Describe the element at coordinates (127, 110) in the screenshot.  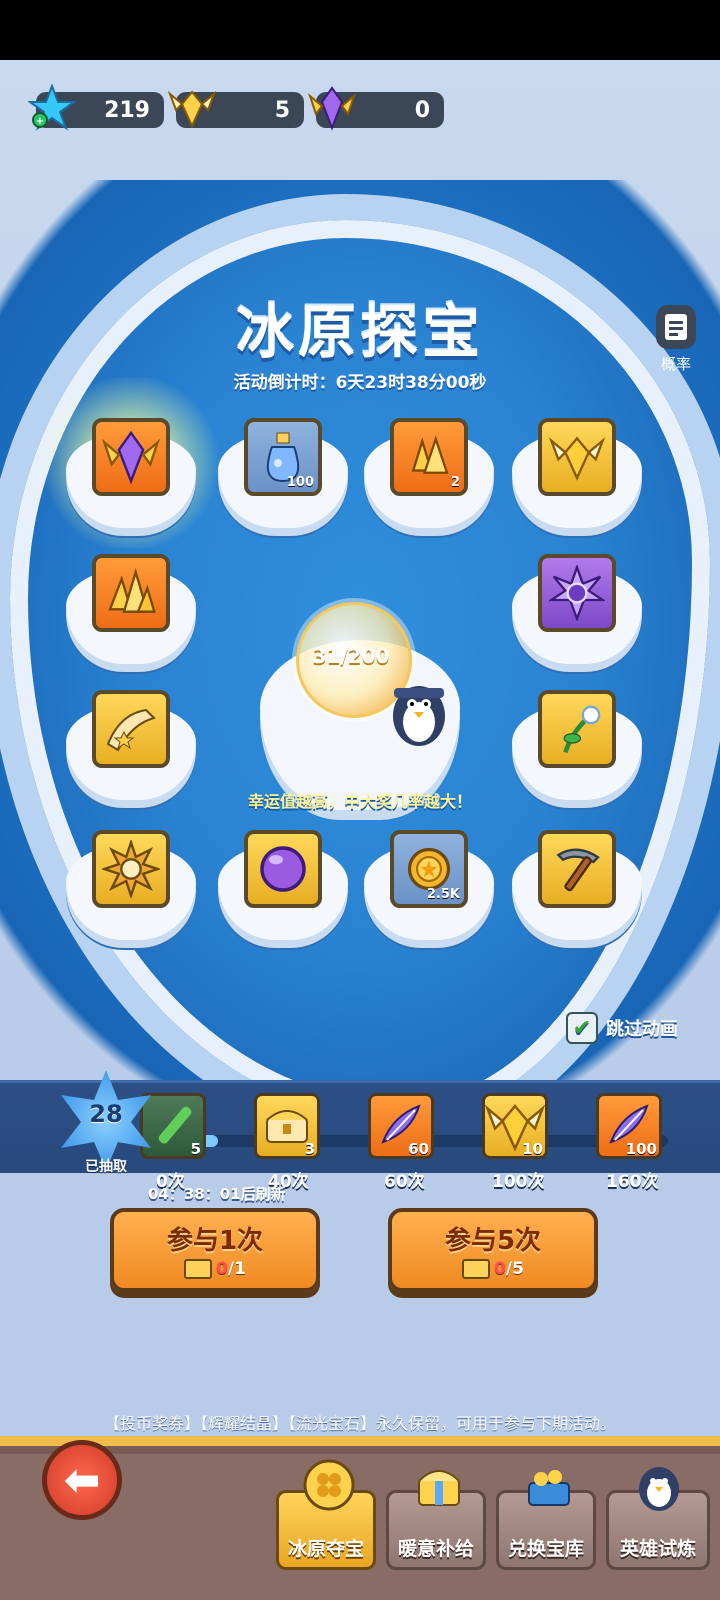
I see `currency-value: 219` at that location.